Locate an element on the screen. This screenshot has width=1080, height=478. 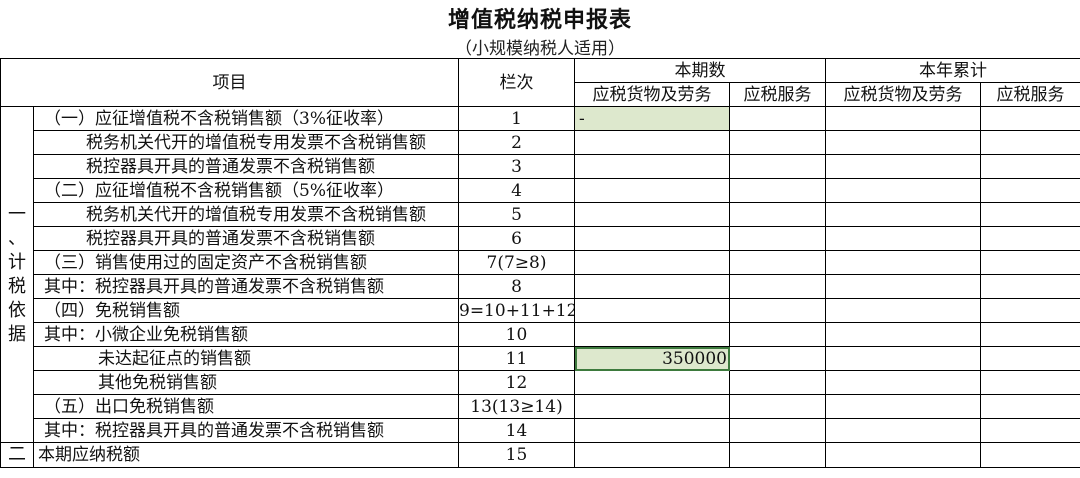
header-goods-year: 应税货物及劳务 is located at coordinates (903, 94).